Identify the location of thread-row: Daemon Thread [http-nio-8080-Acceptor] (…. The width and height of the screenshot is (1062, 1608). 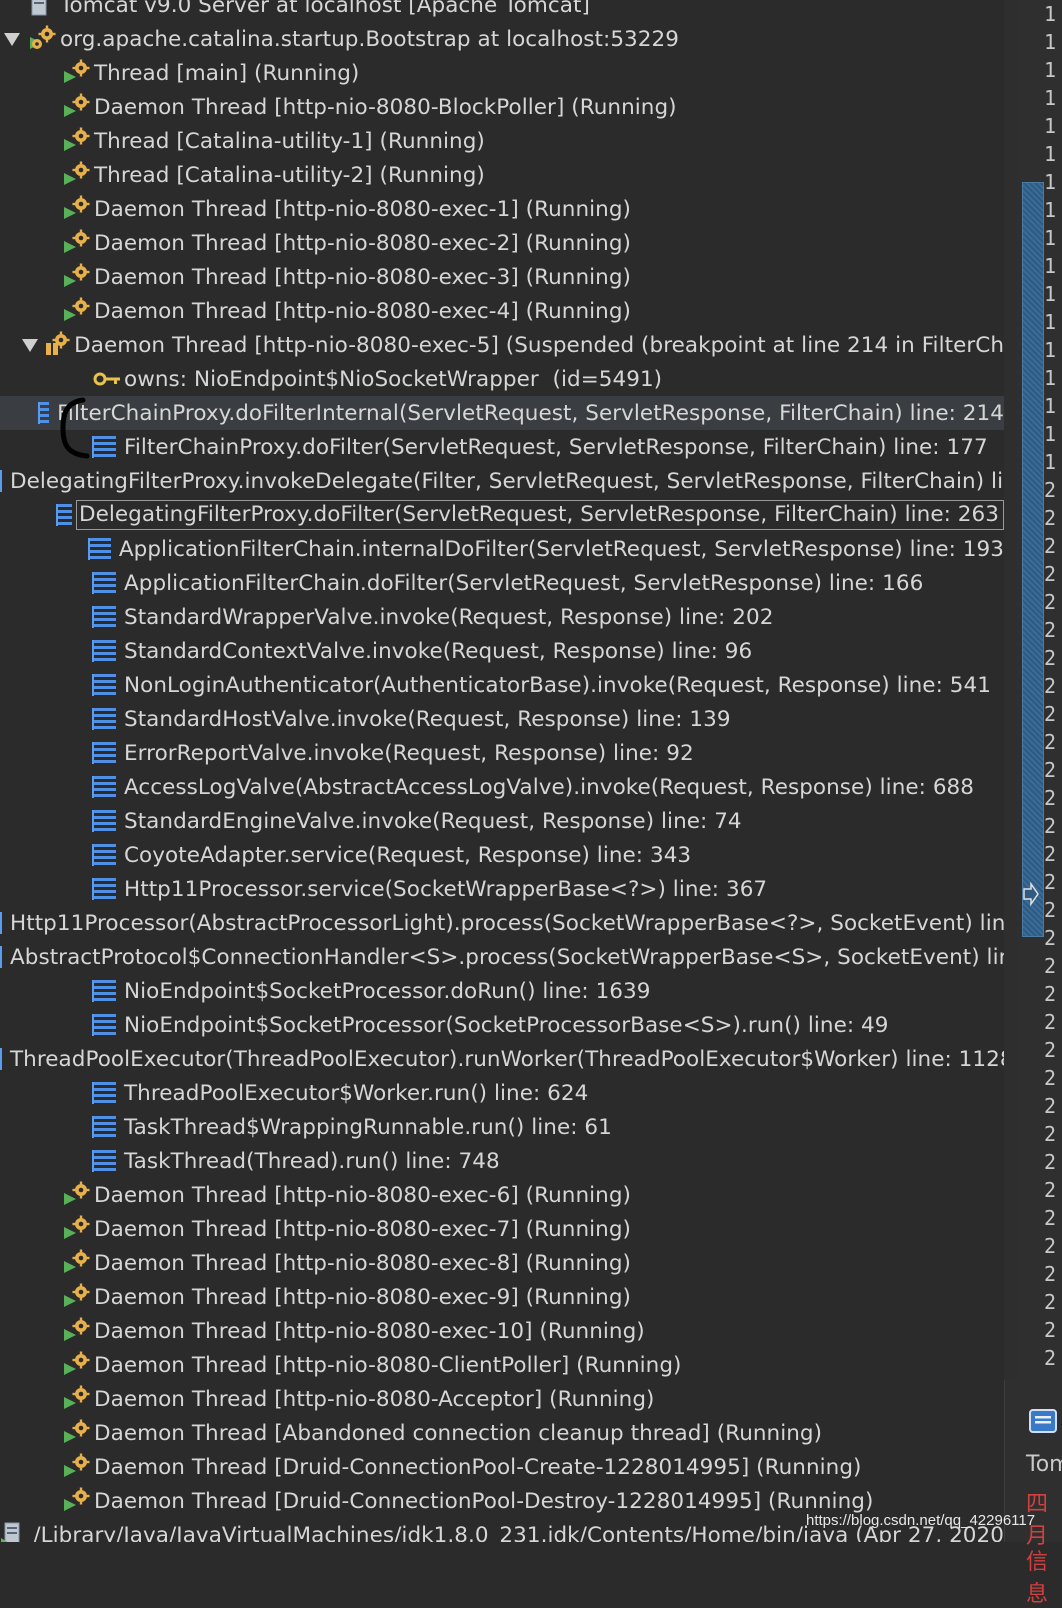
(502, 1399).